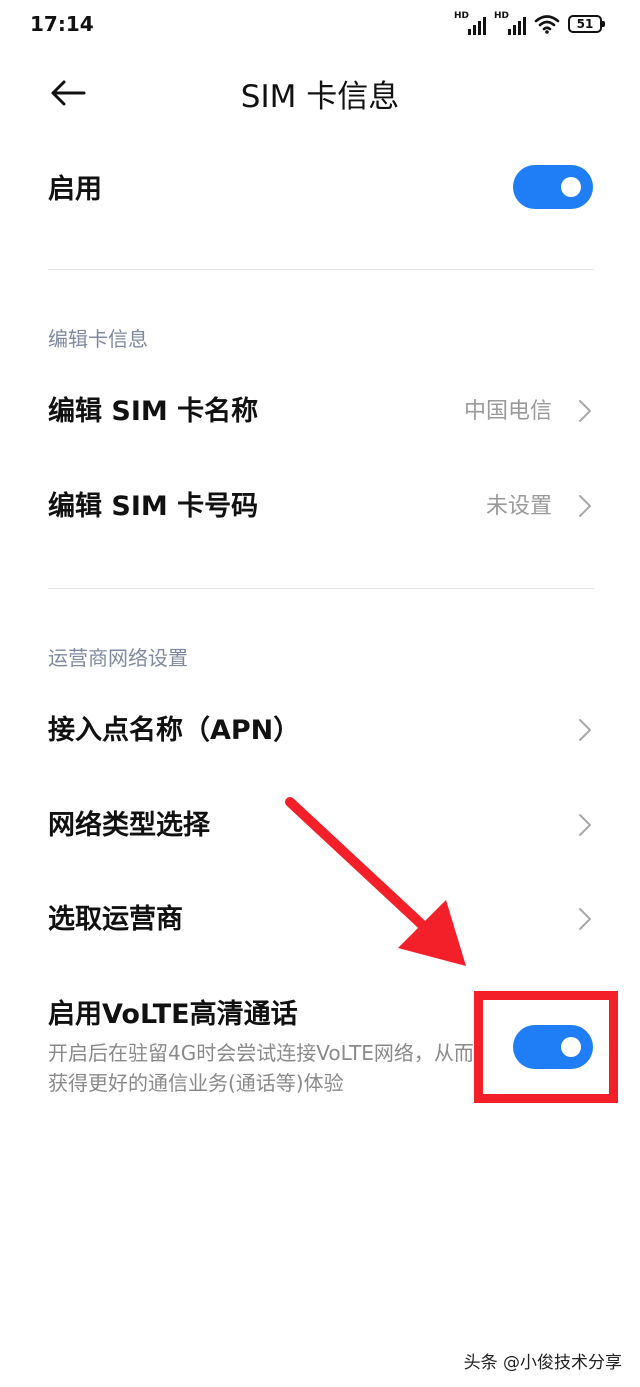  I want to click on row-label: 选取运营商, so click(115, 919).